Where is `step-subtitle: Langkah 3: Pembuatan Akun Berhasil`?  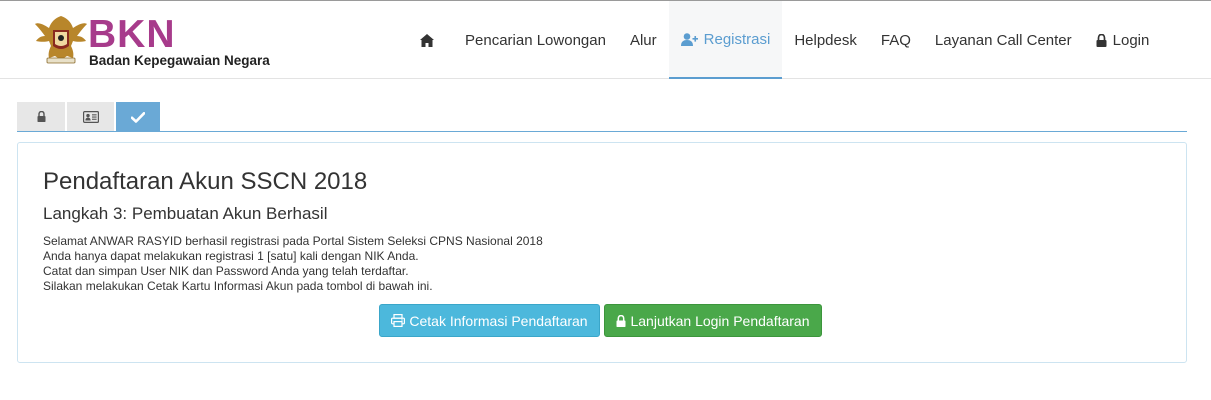 step-subtitle: Langkah 3: Pembuatan Akun Berhasil is located at coordinates (185, 213).